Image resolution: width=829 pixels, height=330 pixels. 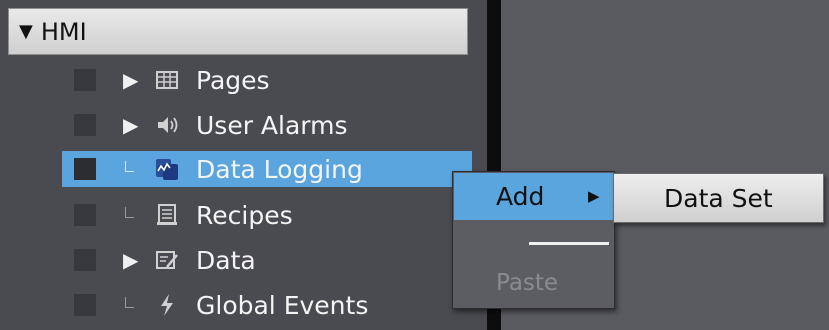 I want to click on pages-grid-icon, so click(x=167, y=80).